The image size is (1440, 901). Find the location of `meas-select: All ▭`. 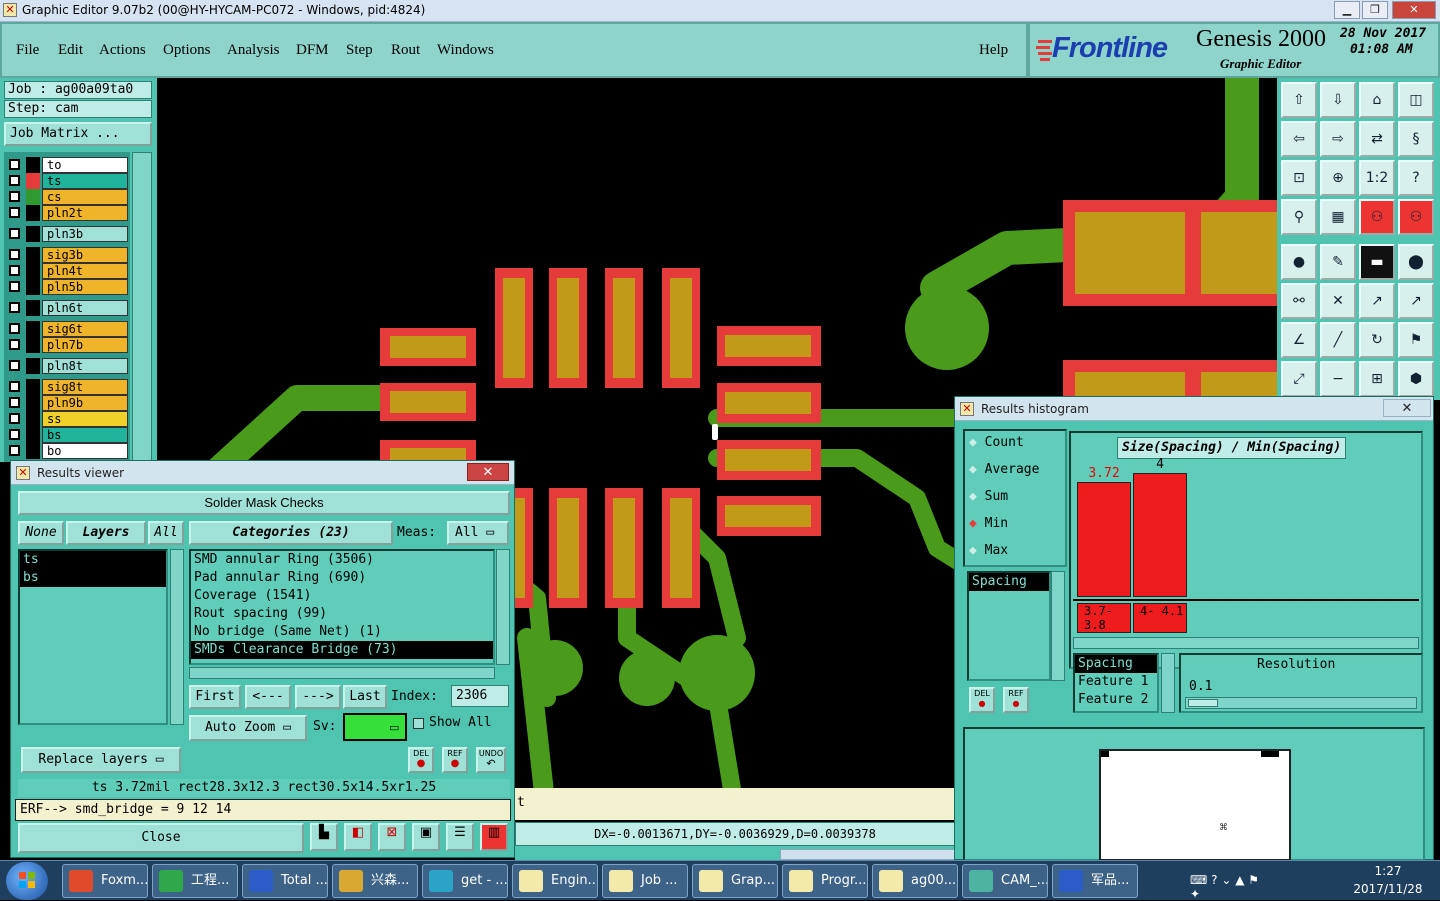

meas-select: All ▭ is located at coordinates (478, 533).